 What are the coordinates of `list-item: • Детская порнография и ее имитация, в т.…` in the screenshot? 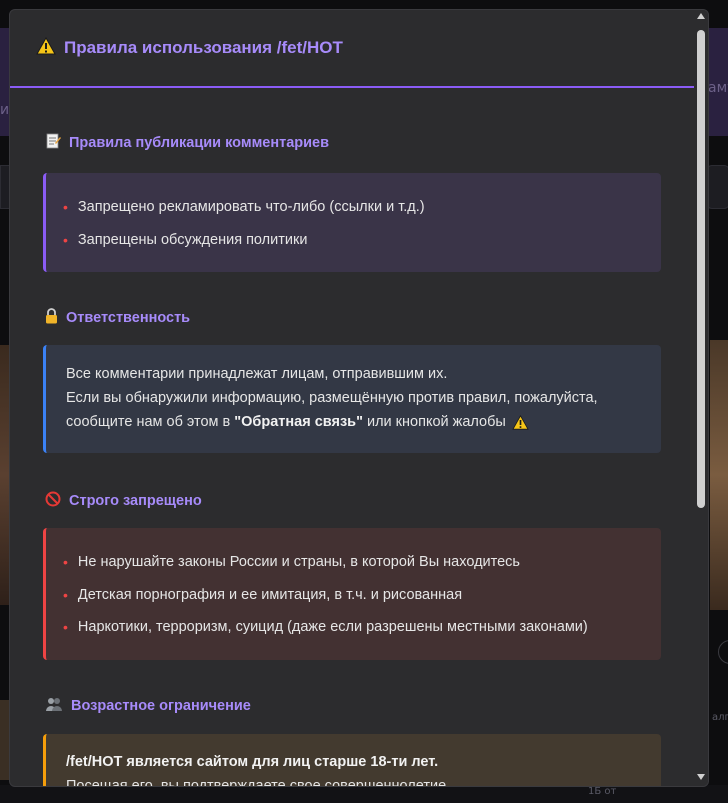 It's located at (263, 594).